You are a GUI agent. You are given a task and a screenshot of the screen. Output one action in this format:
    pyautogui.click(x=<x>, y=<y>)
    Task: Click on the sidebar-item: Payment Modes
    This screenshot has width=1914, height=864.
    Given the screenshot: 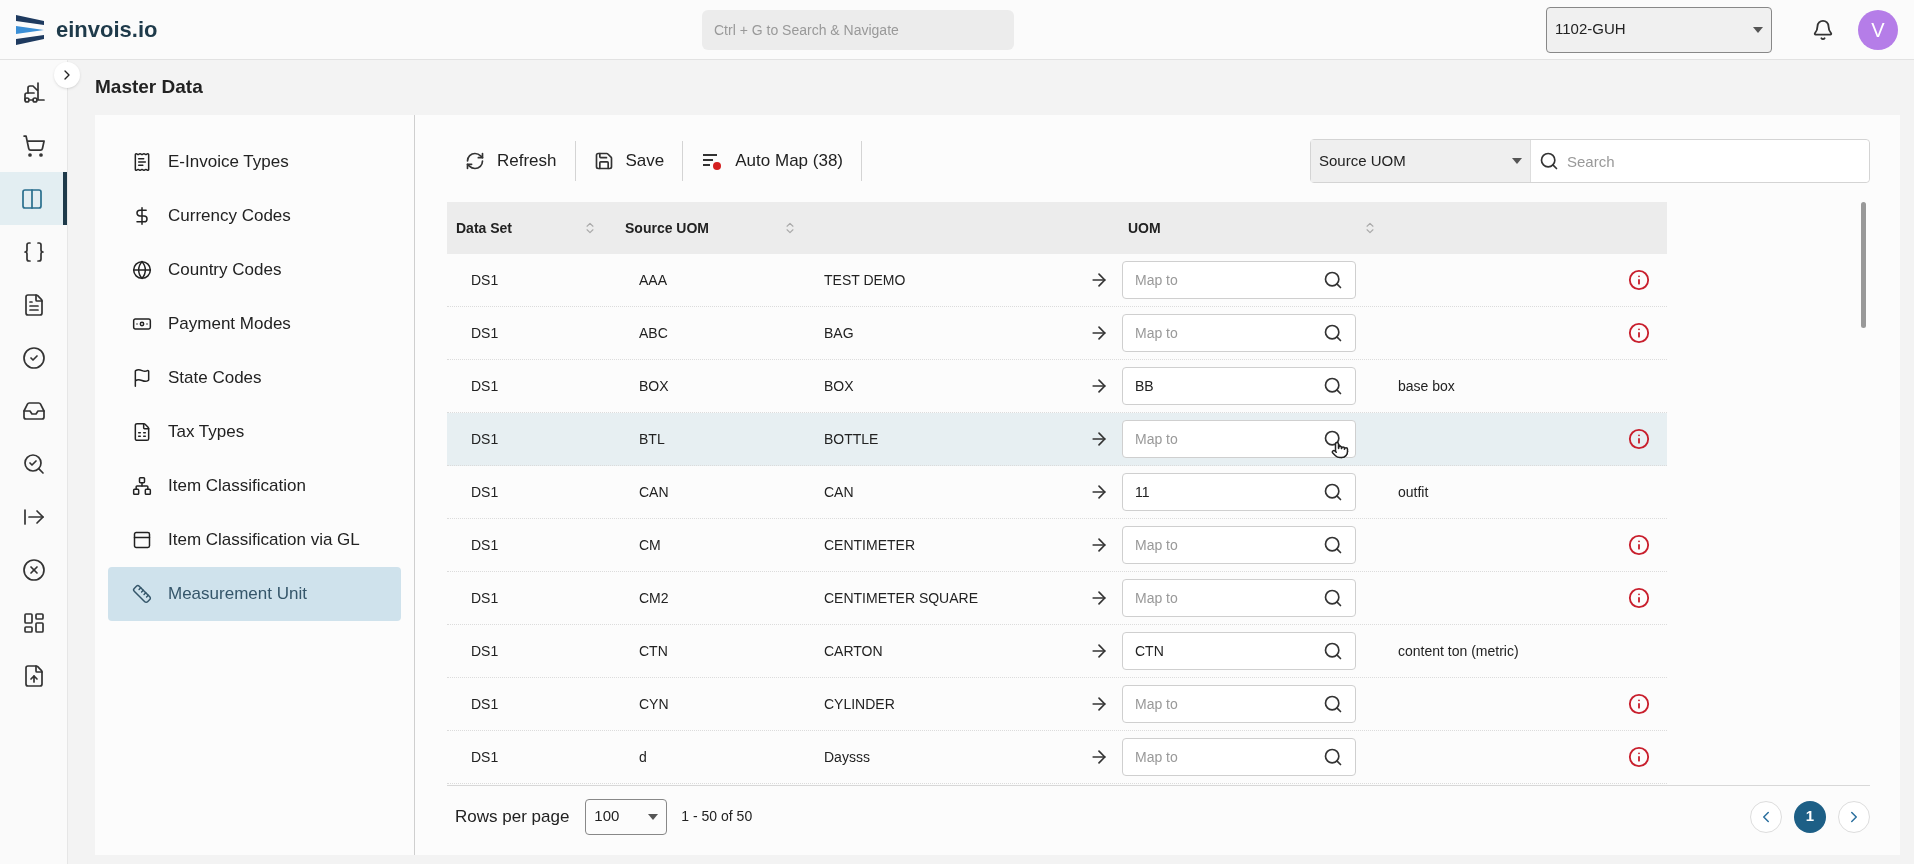 What is the action you would take?
    pyautogui.click(x=254, y=324)
    